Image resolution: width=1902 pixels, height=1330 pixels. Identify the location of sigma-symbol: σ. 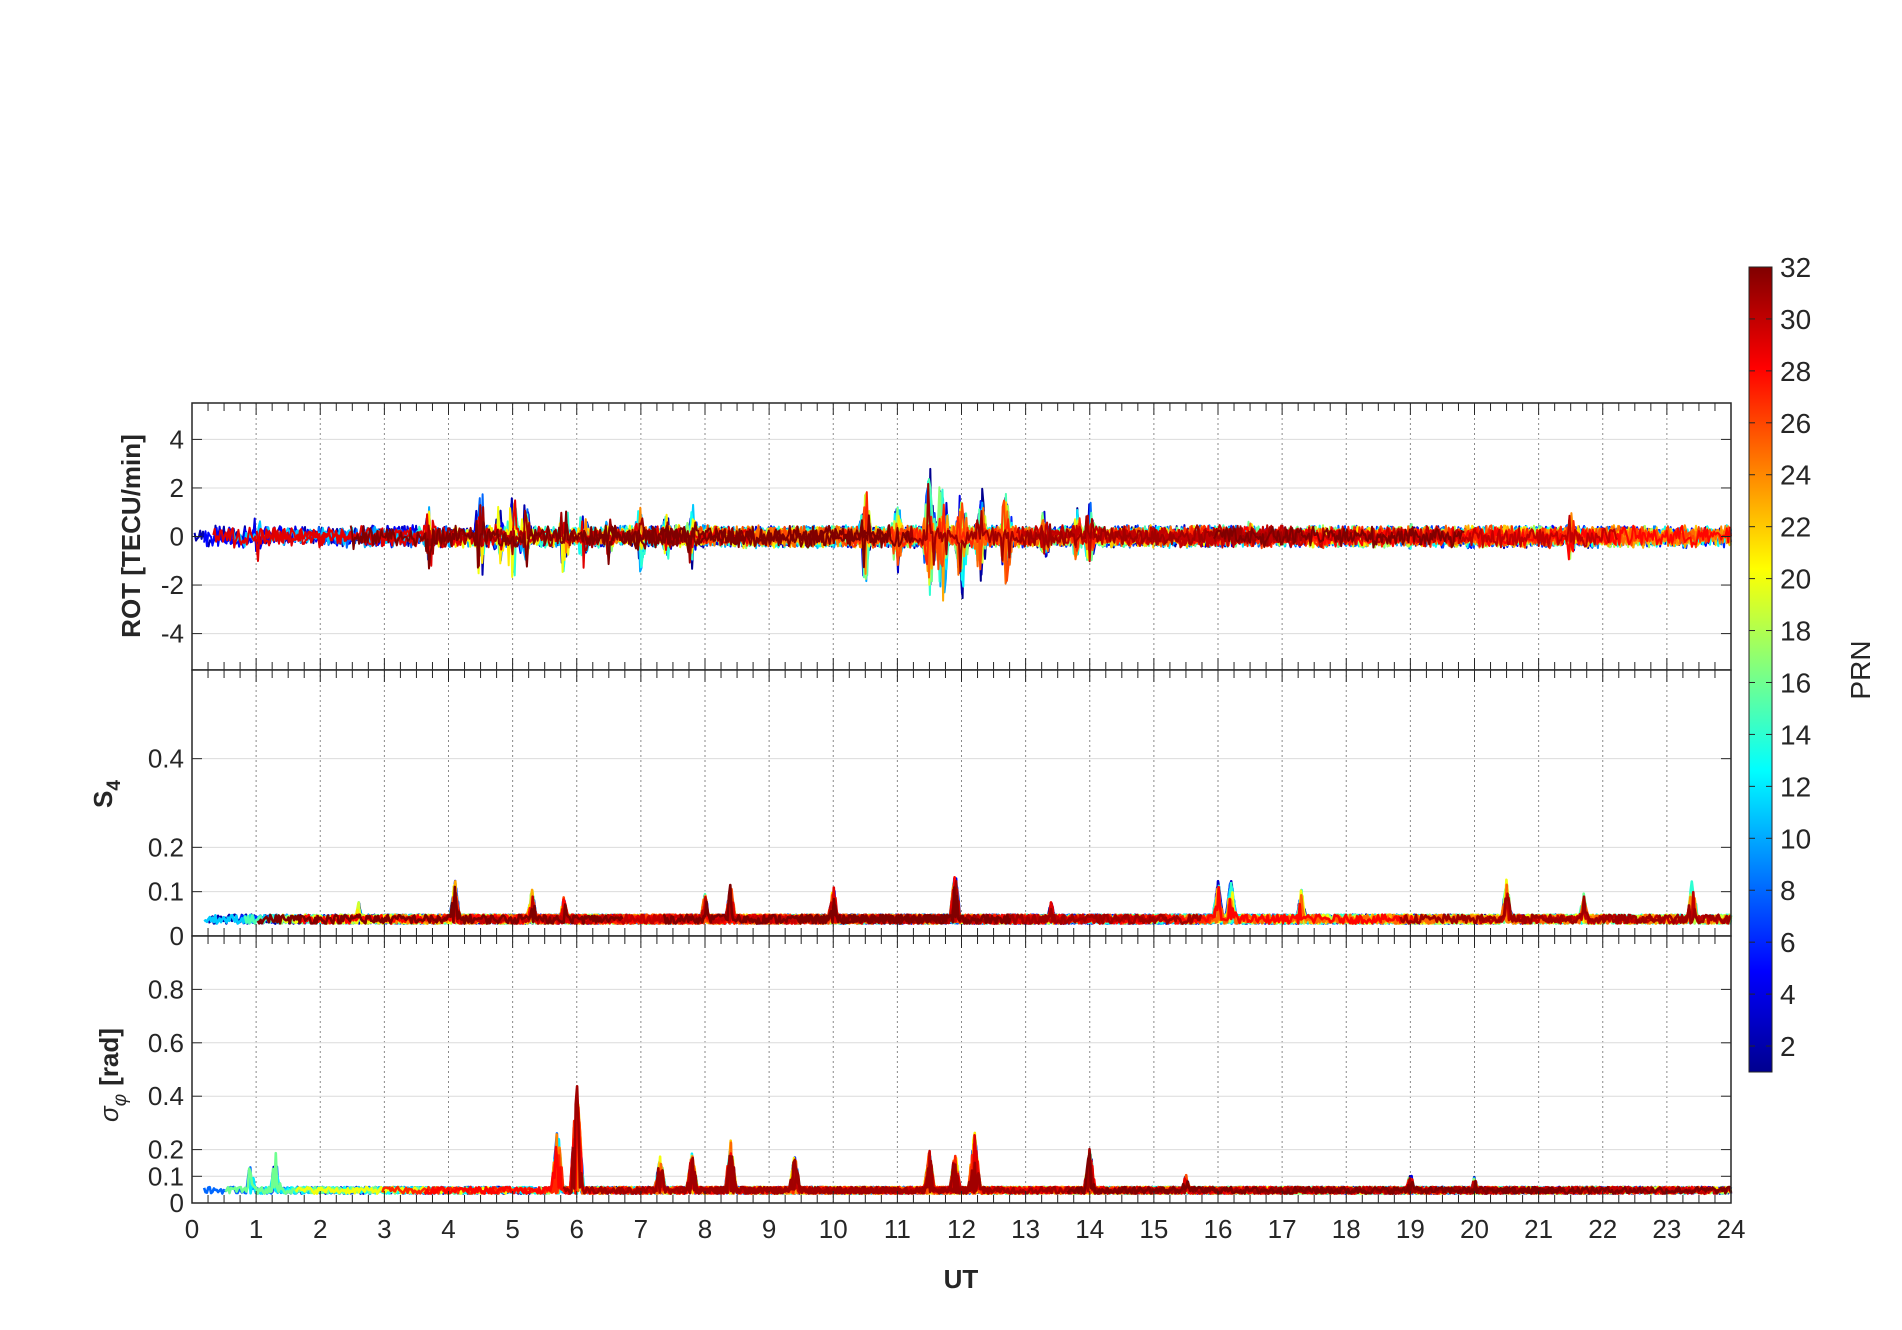
(109, 1113).